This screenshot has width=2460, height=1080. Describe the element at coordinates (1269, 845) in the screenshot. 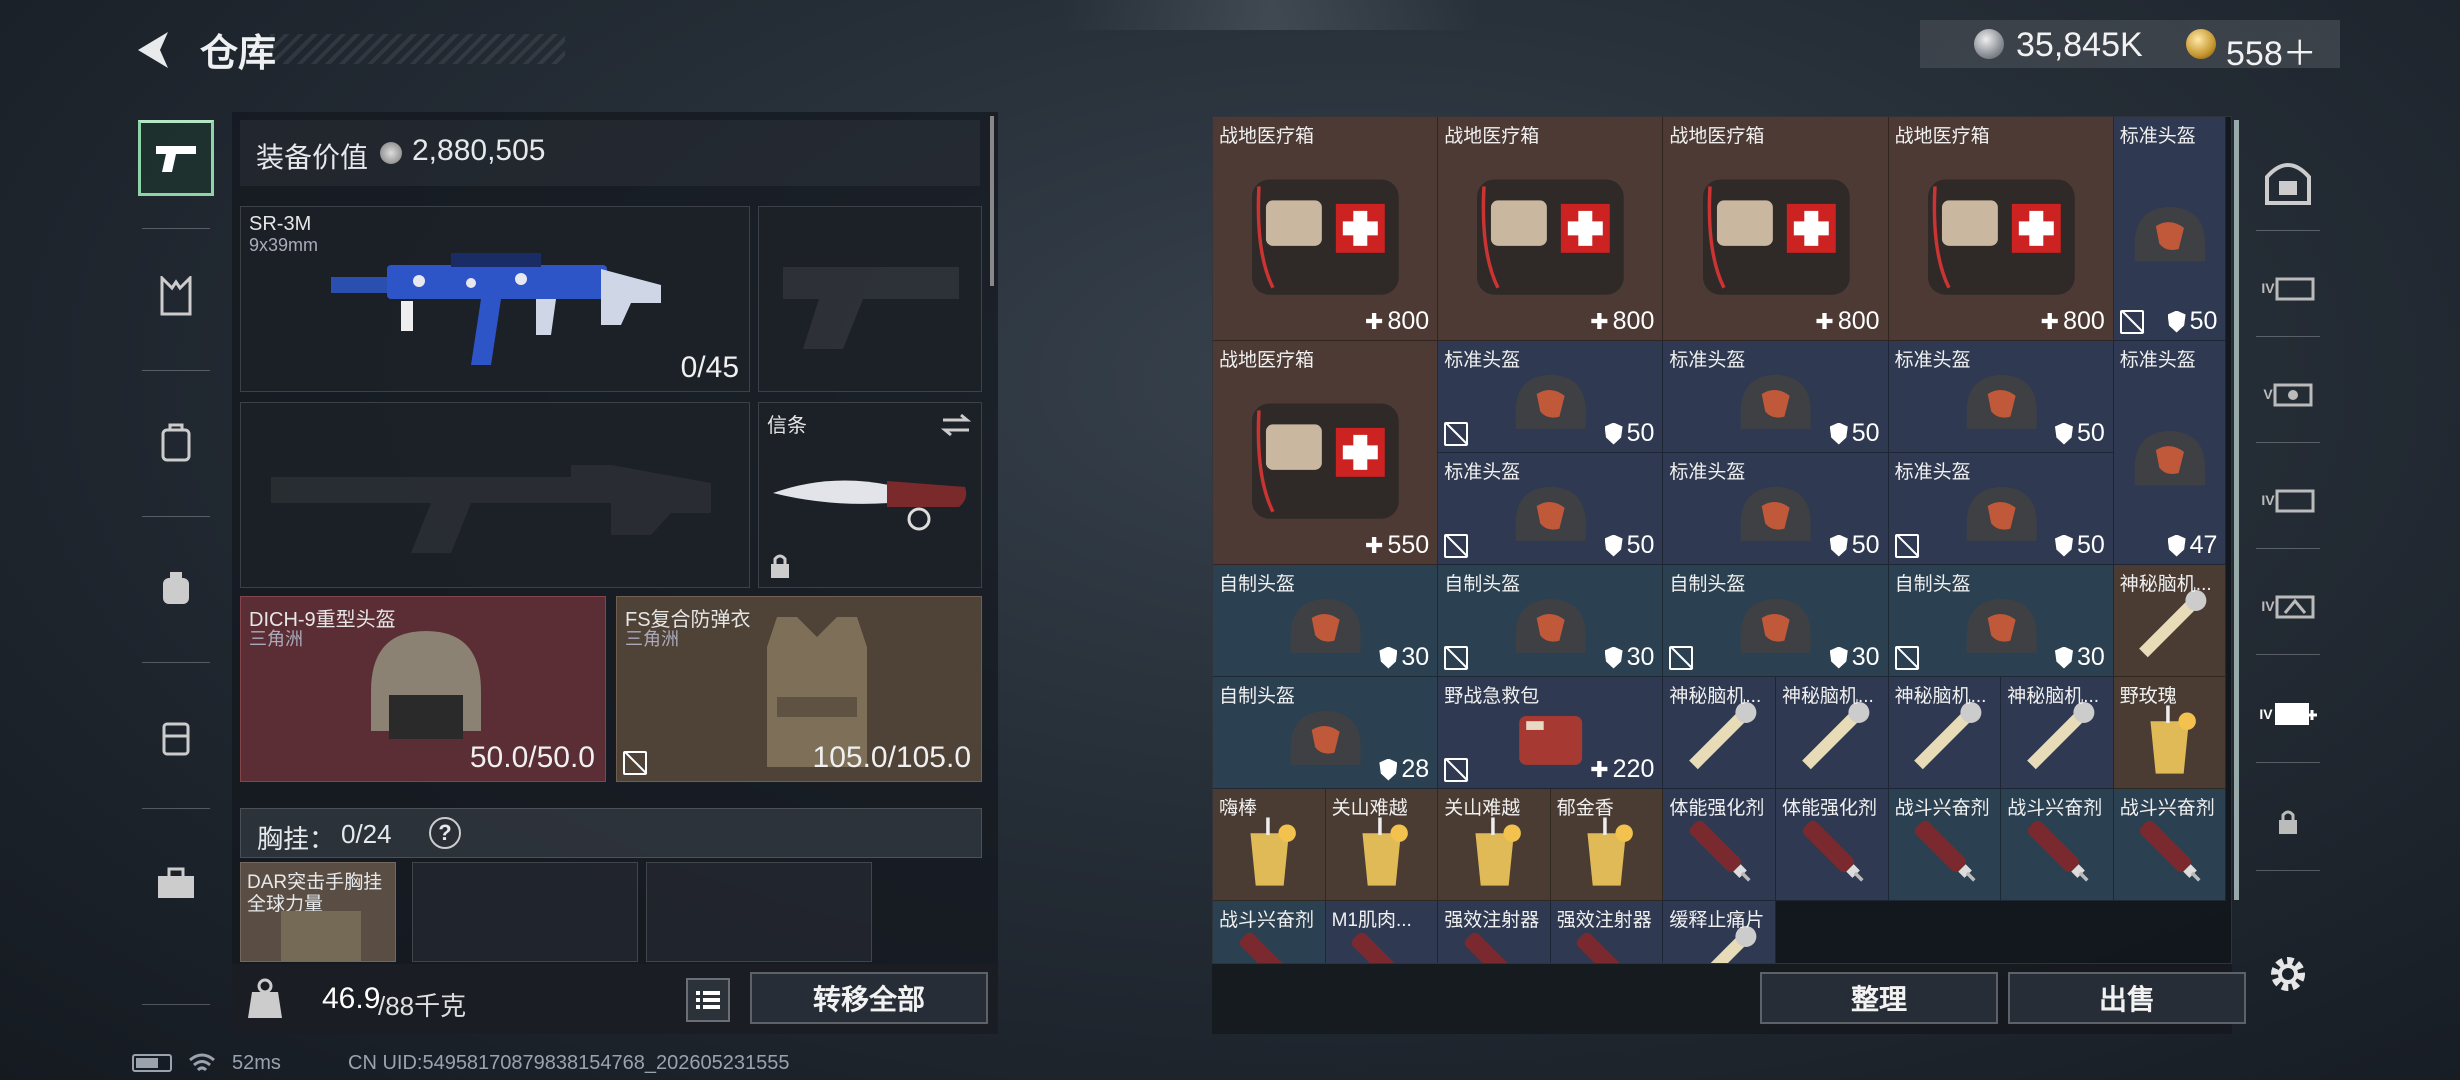

I see `stash-item: 嗨棒` at that location.